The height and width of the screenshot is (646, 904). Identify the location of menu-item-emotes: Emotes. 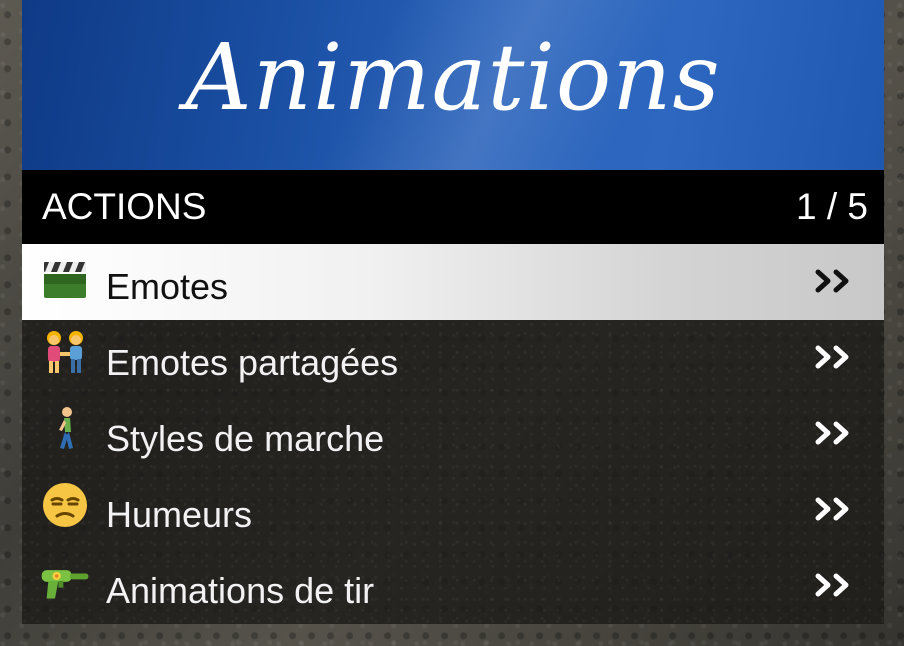
(453, 282).